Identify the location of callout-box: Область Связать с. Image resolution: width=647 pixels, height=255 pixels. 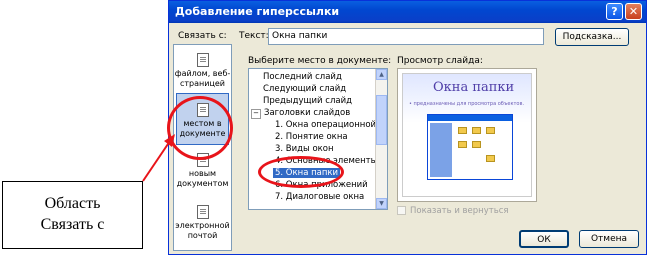
(72, 215).